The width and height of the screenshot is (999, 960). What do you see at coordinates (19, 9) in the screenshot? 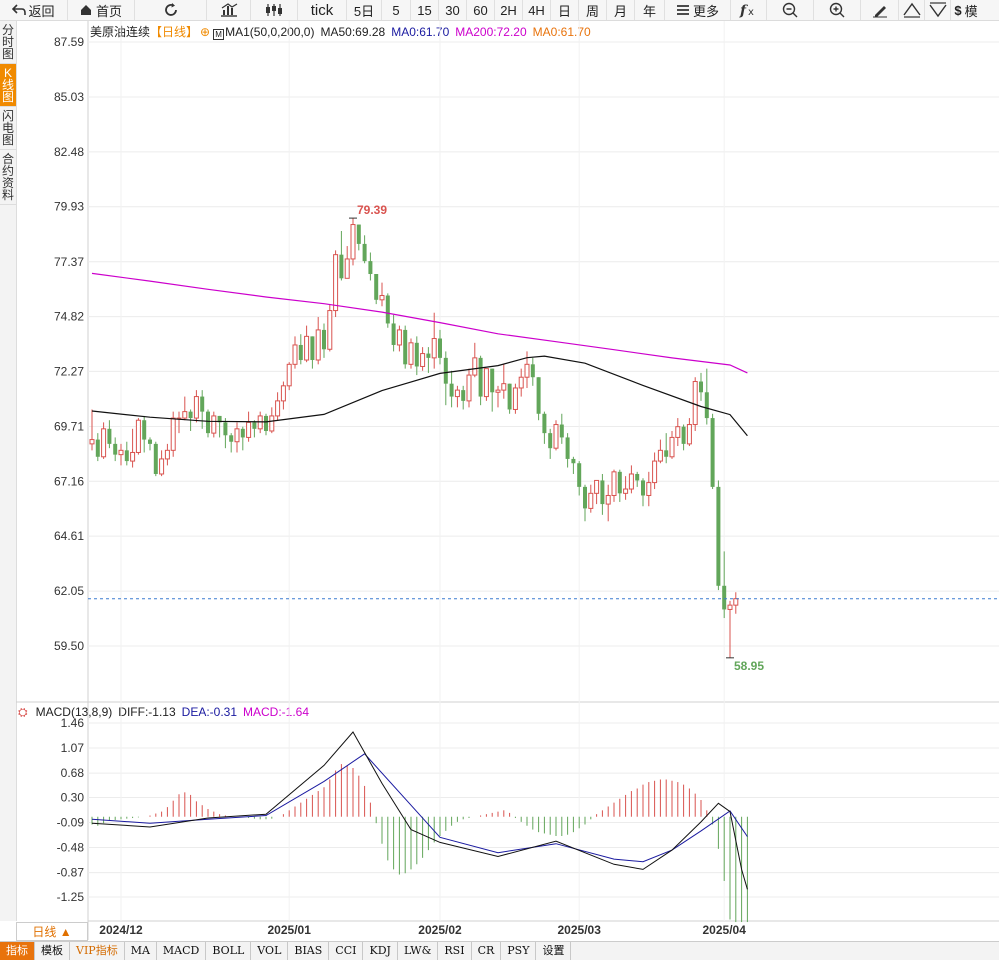
I see `back-arrow-icon` at bounding box center [19, 9].